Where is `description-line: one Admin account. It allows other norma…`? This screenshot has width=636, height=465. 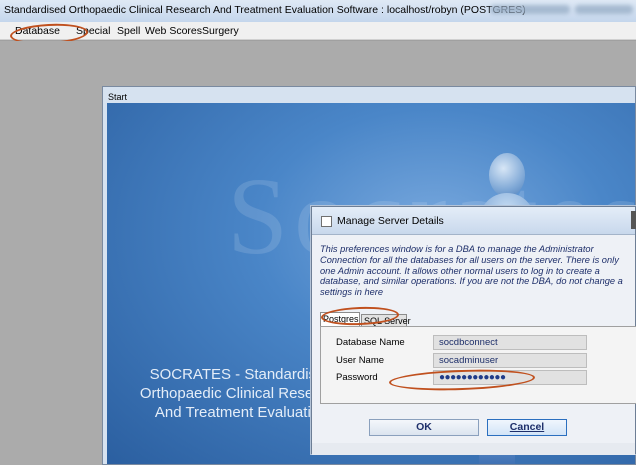
description-line: one Admin account. It allows other norma… is located at coordinates (460, 270).